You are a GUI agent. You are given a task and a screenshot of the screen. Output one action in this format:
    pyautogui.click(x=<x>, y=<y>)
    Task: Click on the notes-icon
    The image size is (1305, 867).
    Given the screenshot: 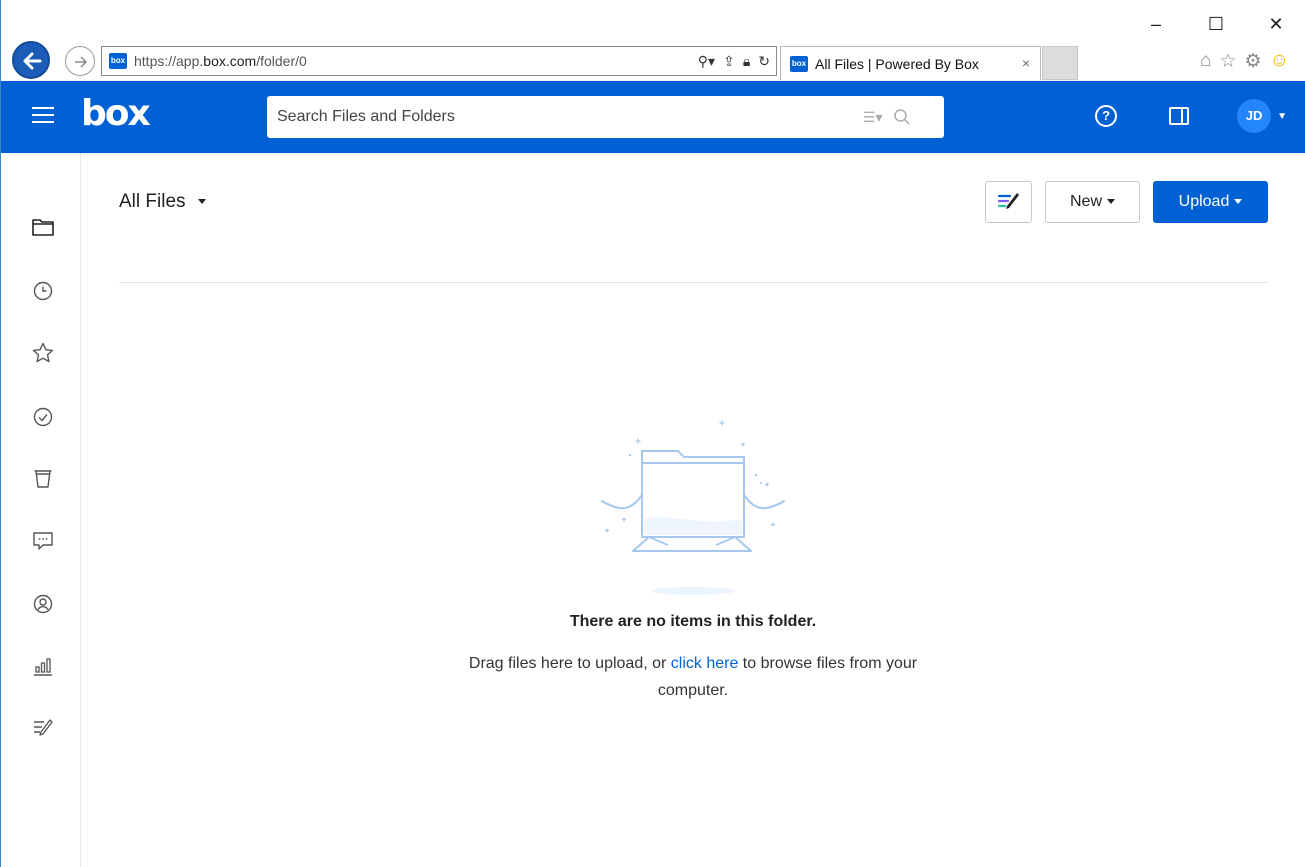 What is the action you would take?
    pyautogui.click(x=43, y=727)
    